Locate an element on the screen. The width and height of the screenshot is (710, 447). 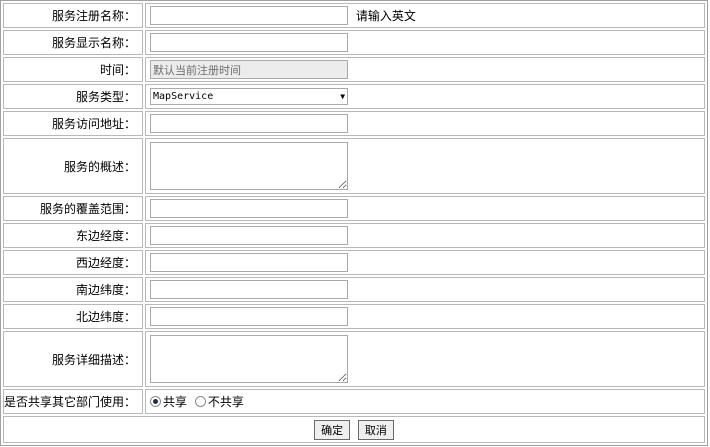
confirm-button: 确定 is located at coordinates (332, 429).